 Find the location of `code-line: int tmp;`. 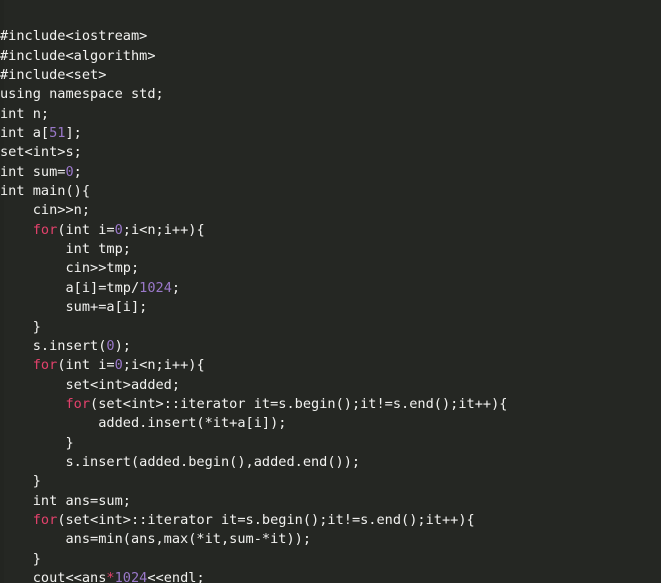

code-line: int tmp; is located at coordinates (330, 249).